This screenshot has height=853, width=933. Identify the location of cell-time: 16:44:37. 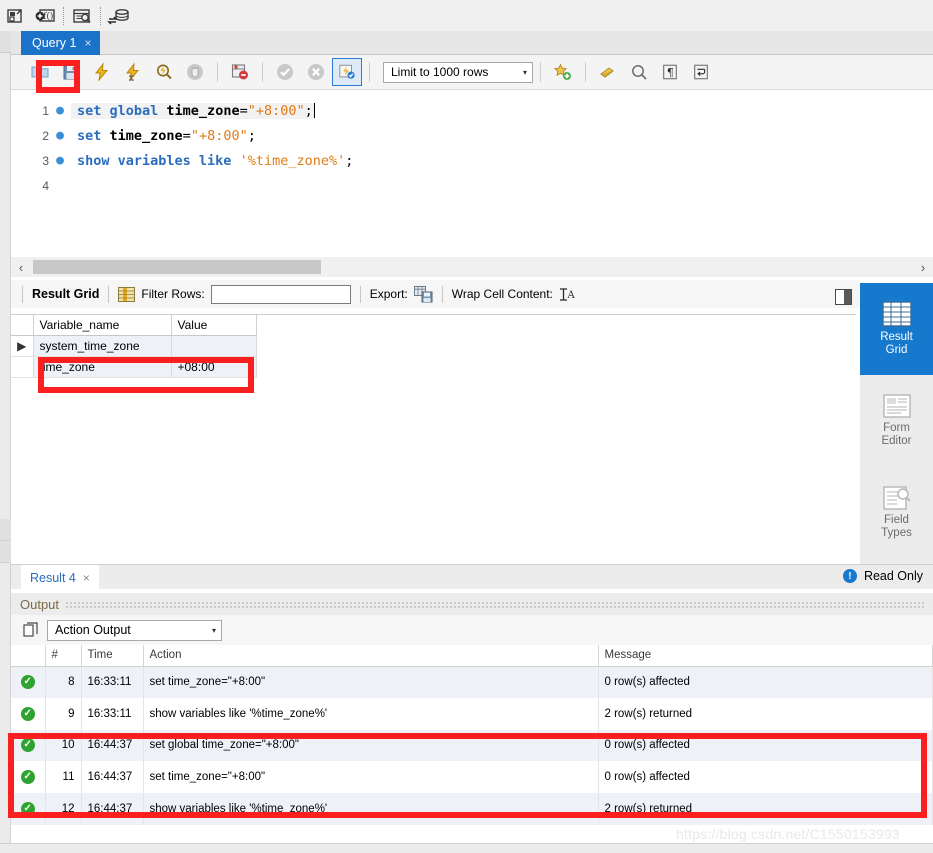
(112, 809).